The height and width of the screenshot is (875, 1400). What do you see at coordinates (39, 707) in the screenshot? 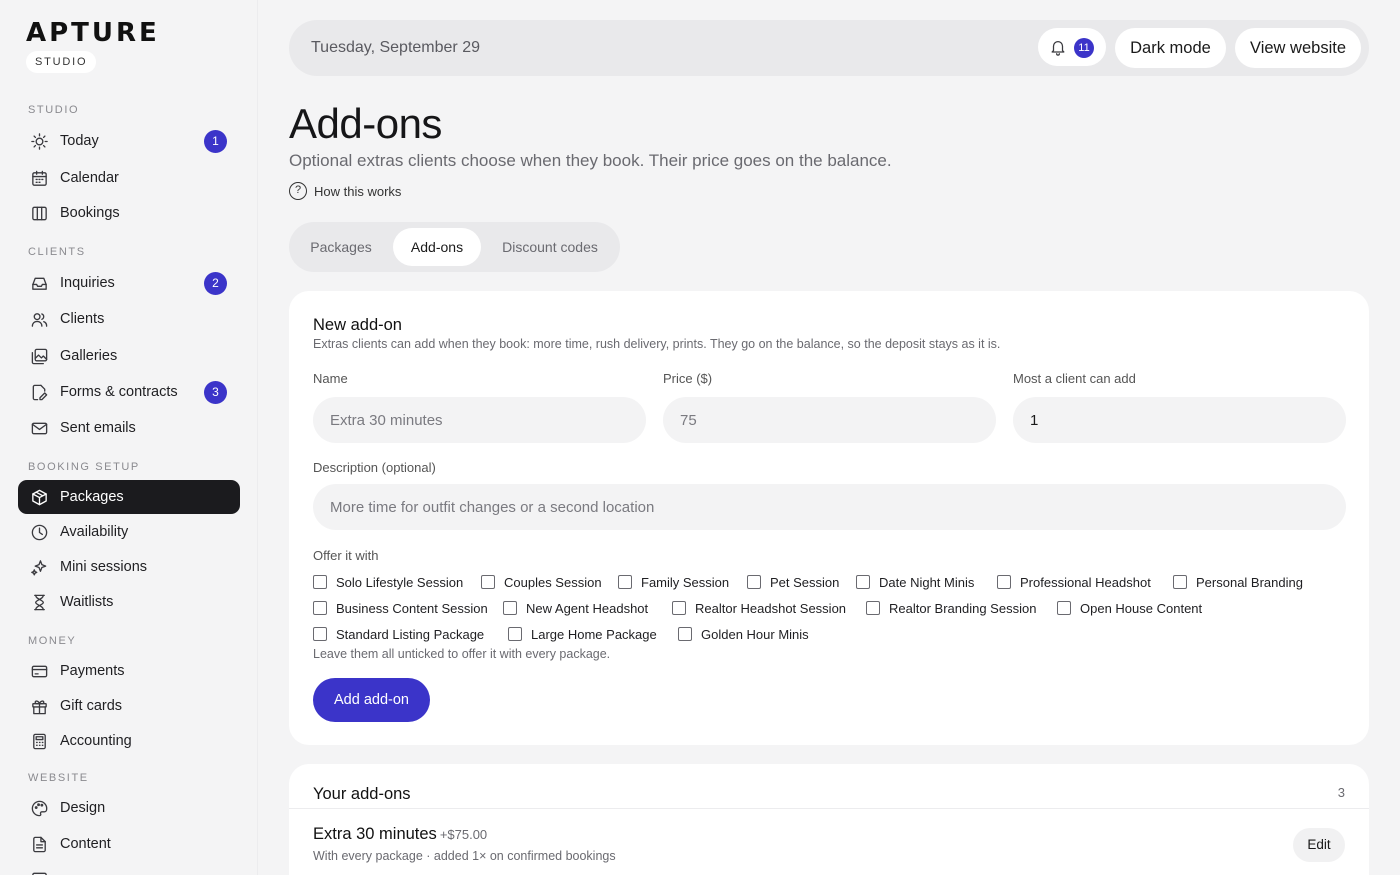
I see `gift-icon` at bounding box center [39, 707].